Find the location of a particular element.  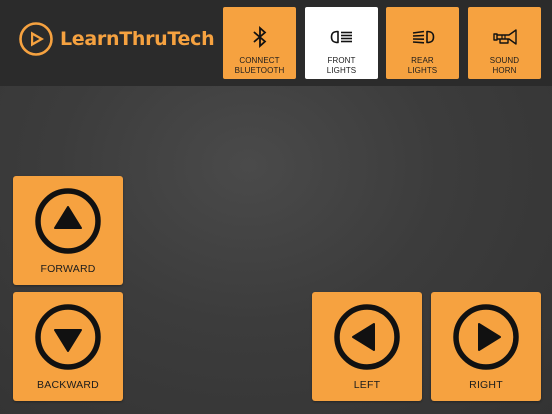

sound-horn-button: SOUND HORN is located at coordinates (504, 43).